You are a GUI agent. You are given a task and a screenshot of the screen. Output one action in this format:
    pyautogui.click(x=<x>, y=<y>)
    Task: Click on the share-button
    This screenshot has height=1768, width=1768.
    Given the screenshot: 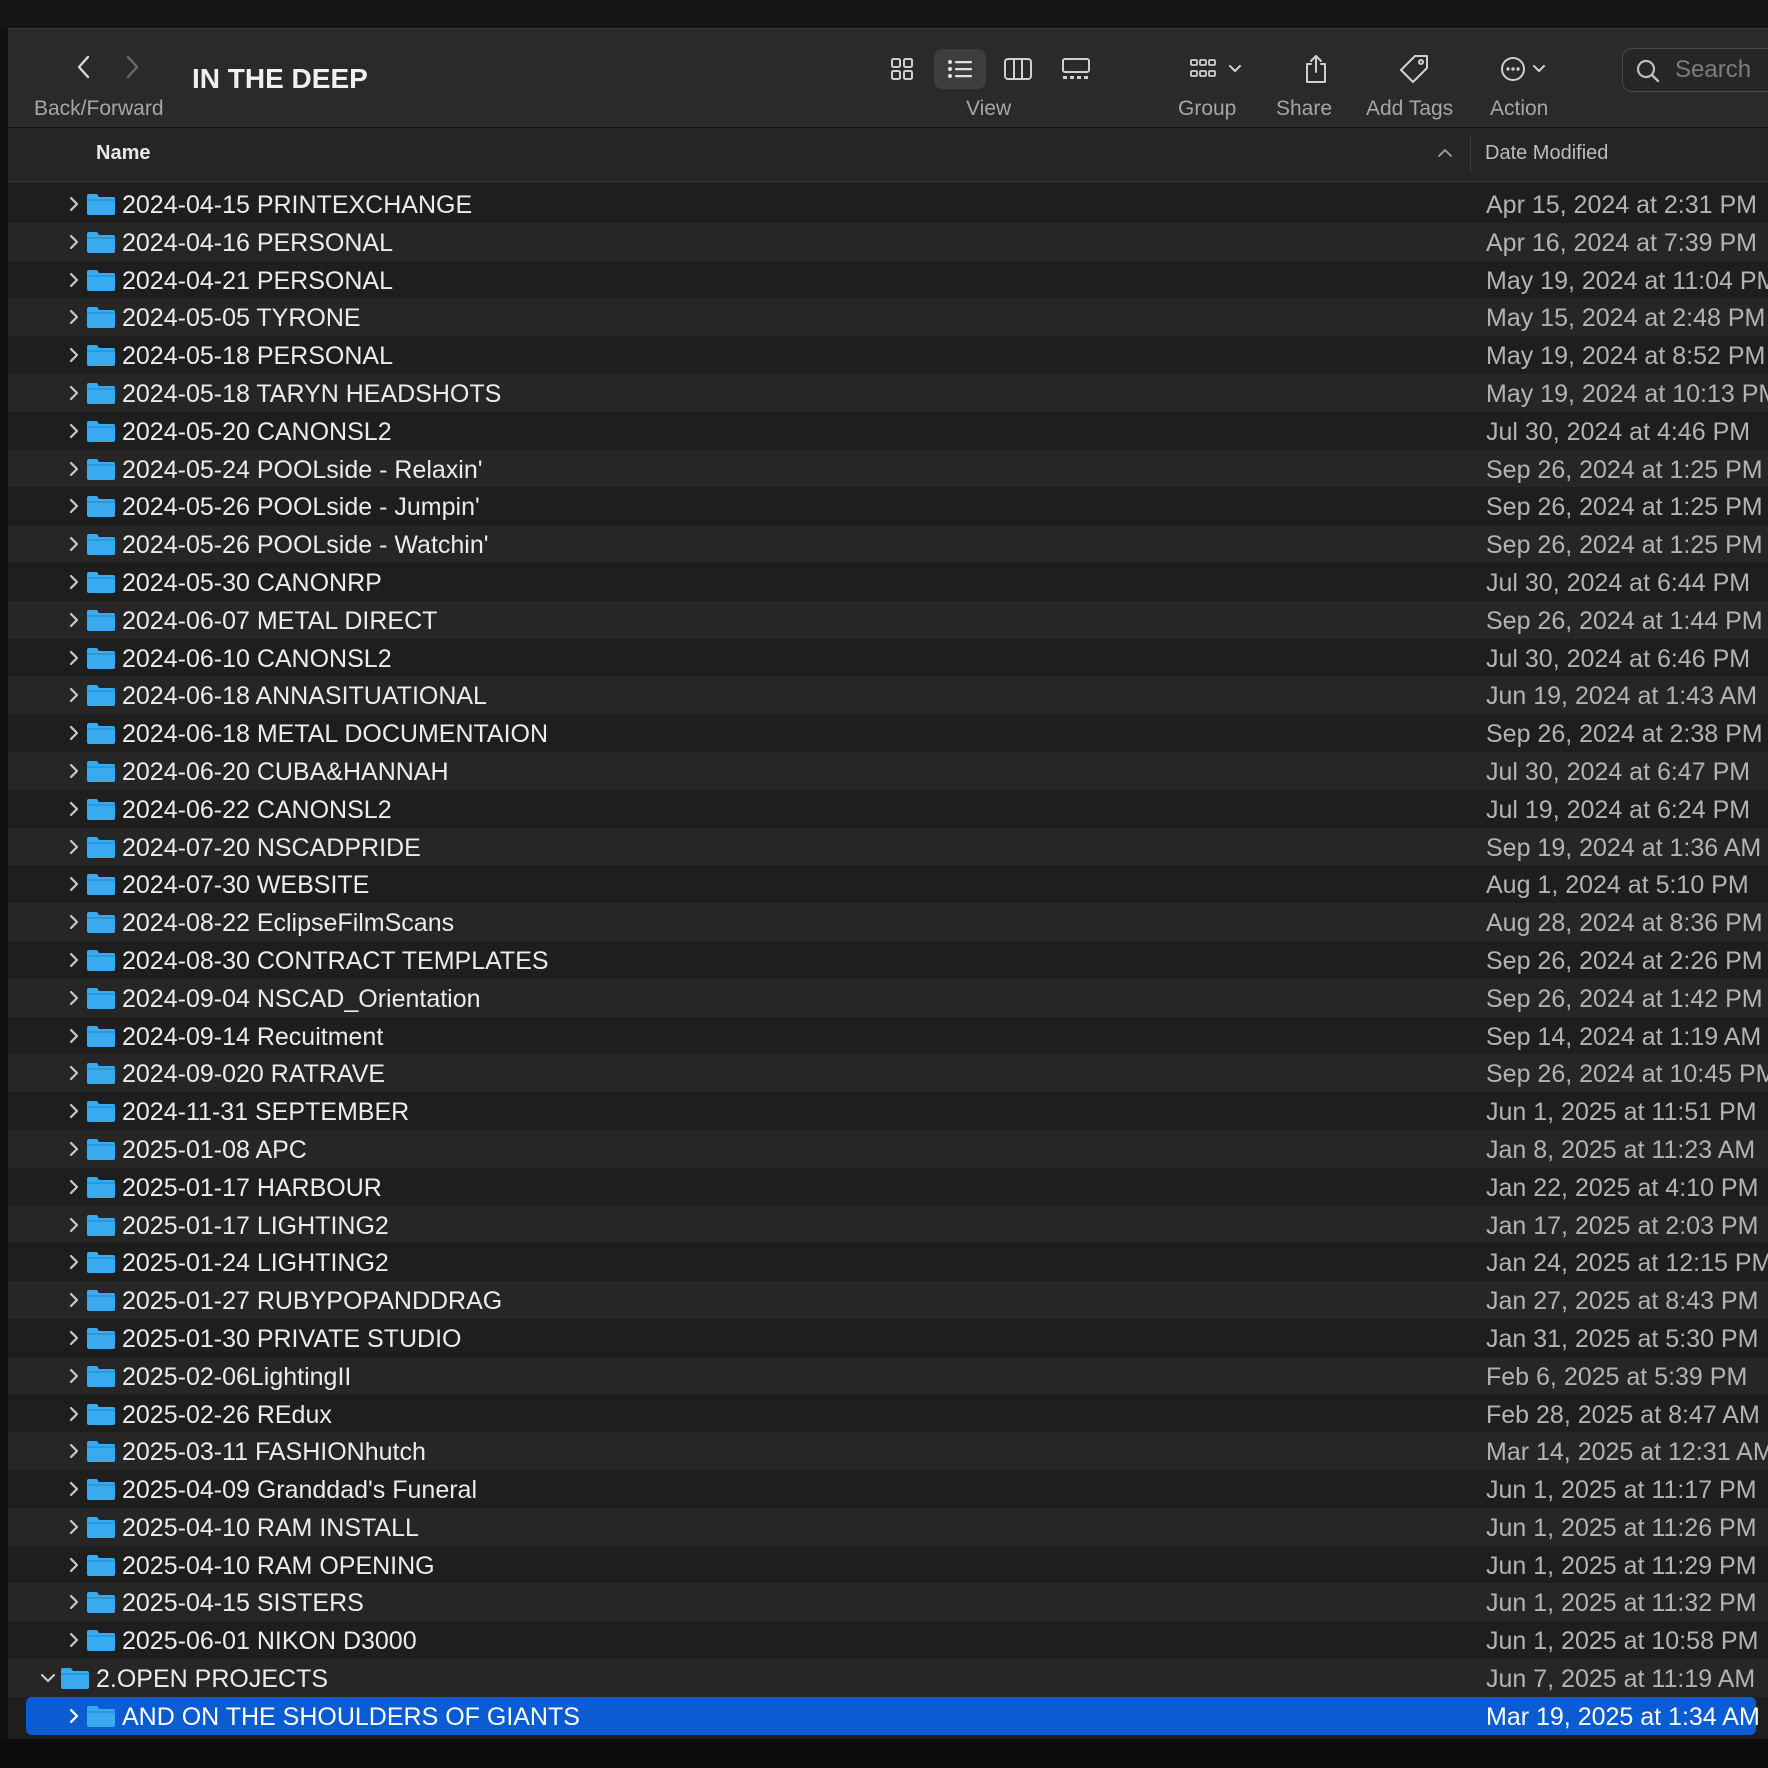 What is the action you would take?
    pyautogui.click(x=1316, y=69)
    